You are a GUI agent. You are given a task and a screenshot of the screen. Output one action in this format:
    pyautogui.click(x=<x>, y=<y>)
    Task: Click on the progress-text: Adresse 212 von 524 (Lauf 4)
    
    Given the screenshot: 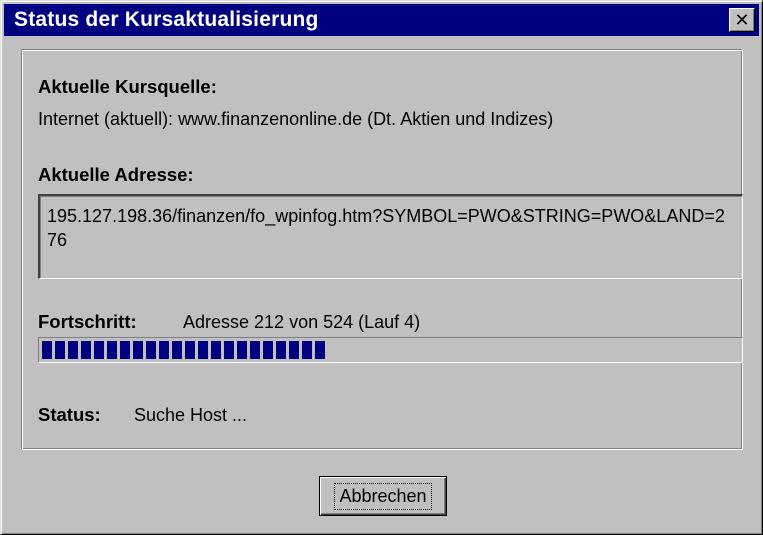 What is the action you would take?
    pyautogui.click(x=302, y=322)
    